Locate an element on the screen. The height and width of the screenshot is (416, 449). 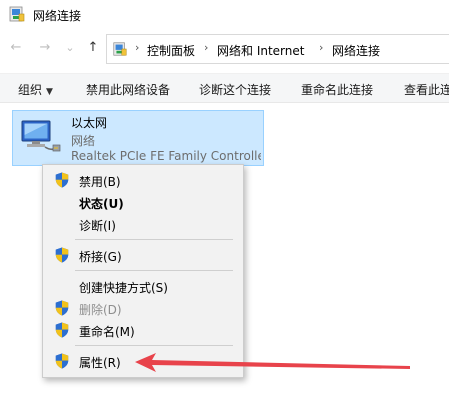
menu-item-disable: 禁用(B) is located at coordinates (143, 180).